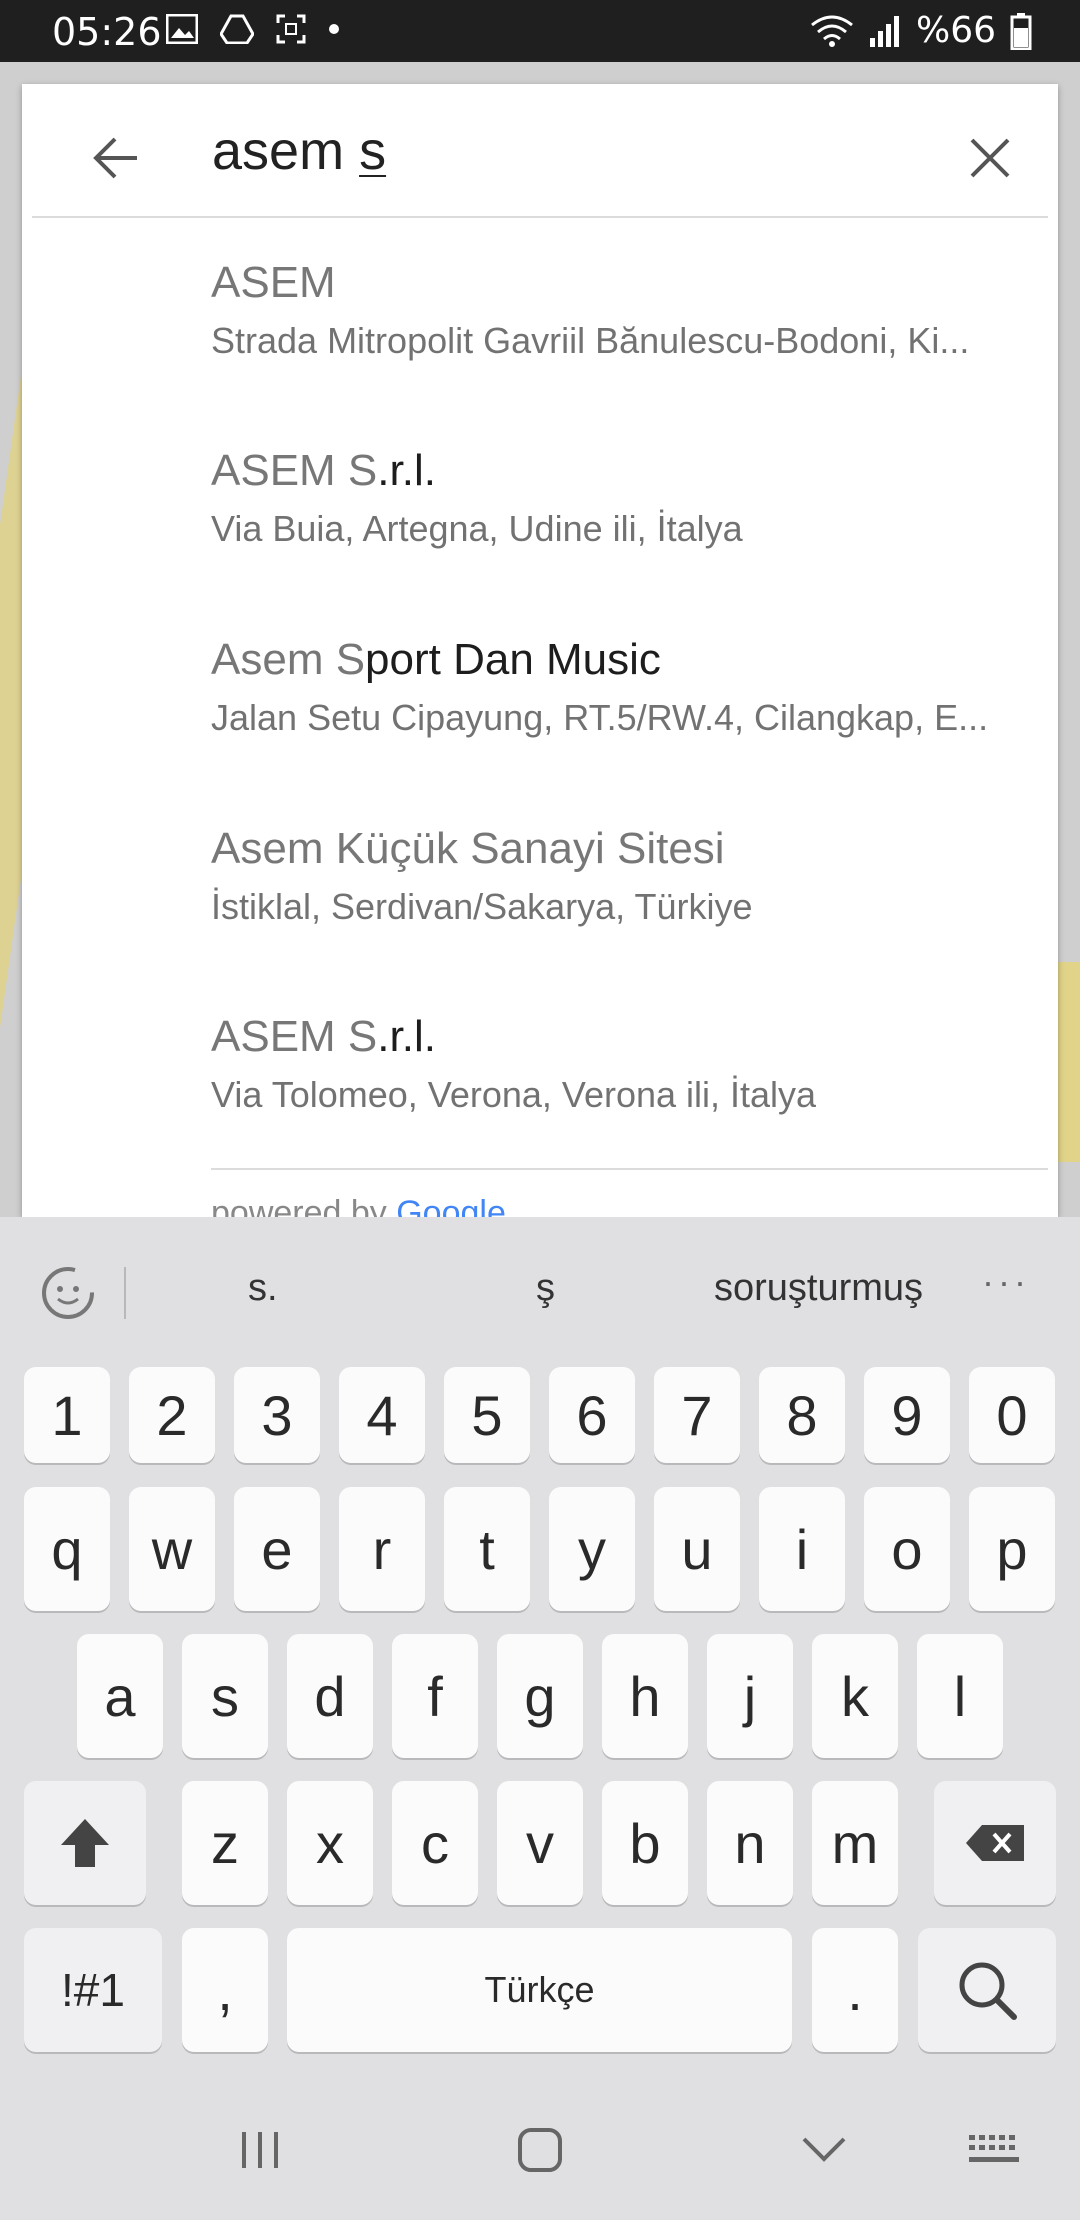 Image resolution: width=1080 pixels, height=2220 pixels. What do you see at coordinates (172, 1415) in the screenshot?
I see `key-2: 2` at bounding box center [172, 1415].